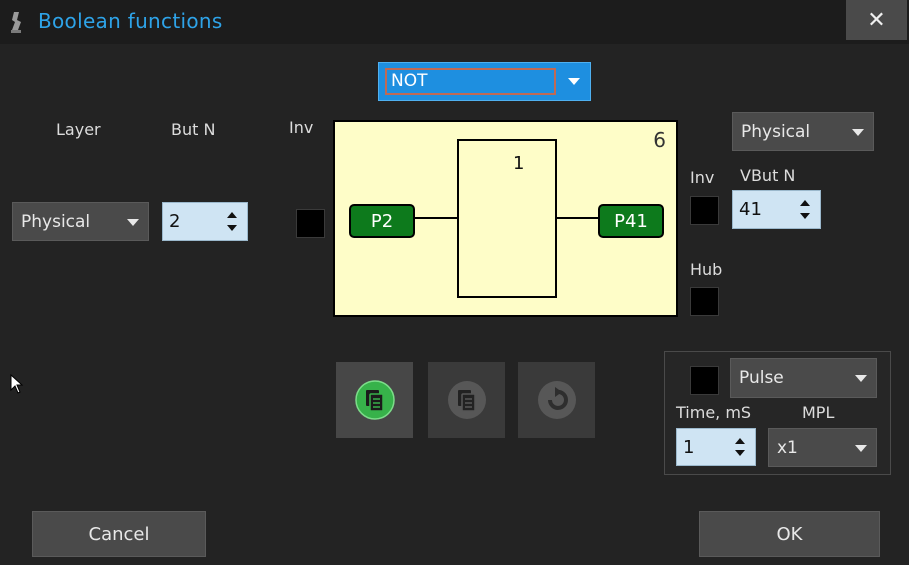  What do you see at coordinates (702, 177) in the screenshot?
I see `output-invert-label: Inv` at bounding box center [702, 177].